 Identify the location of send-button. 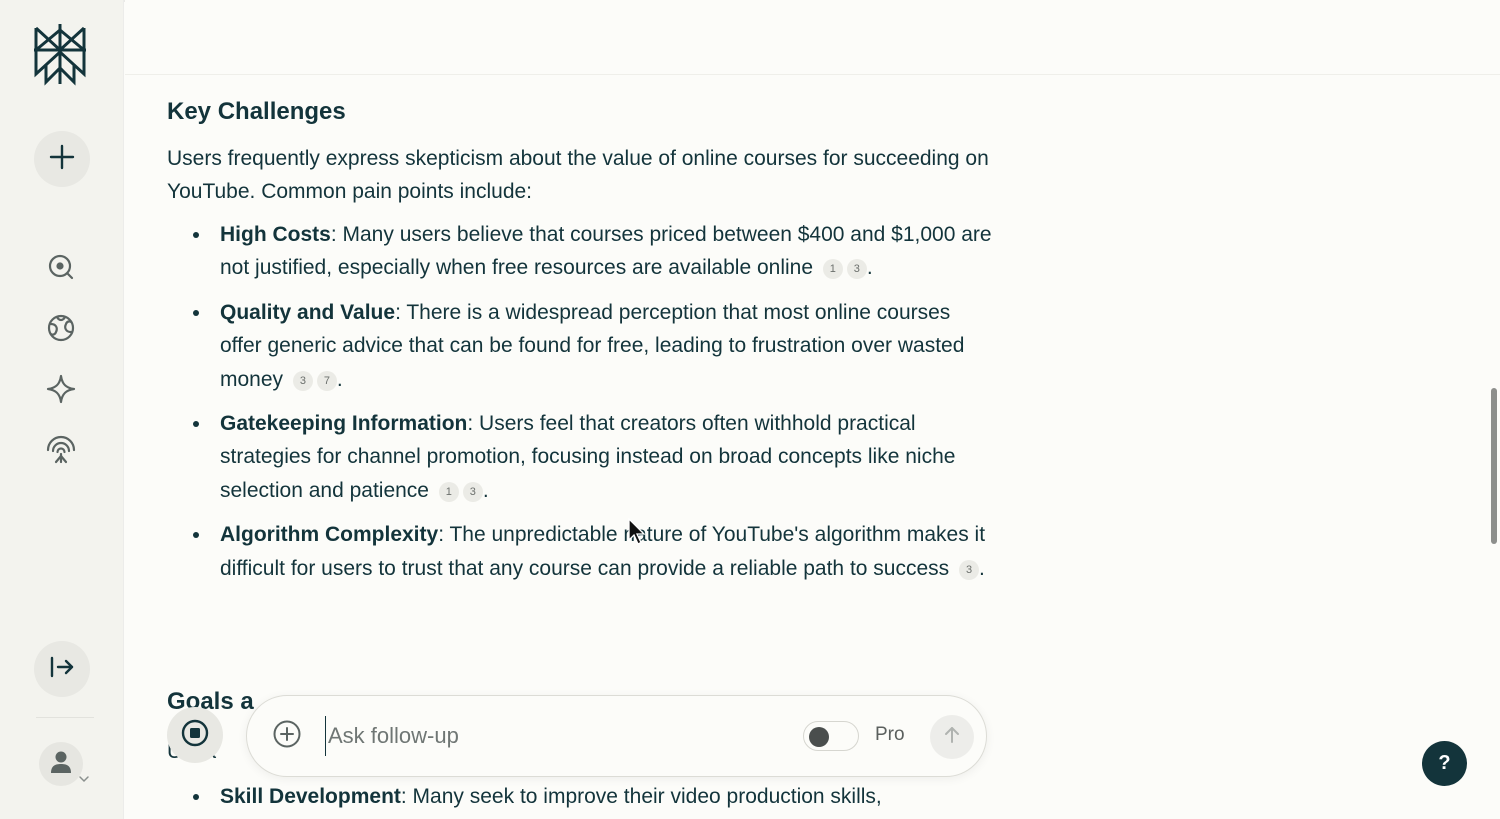
(952, 737).